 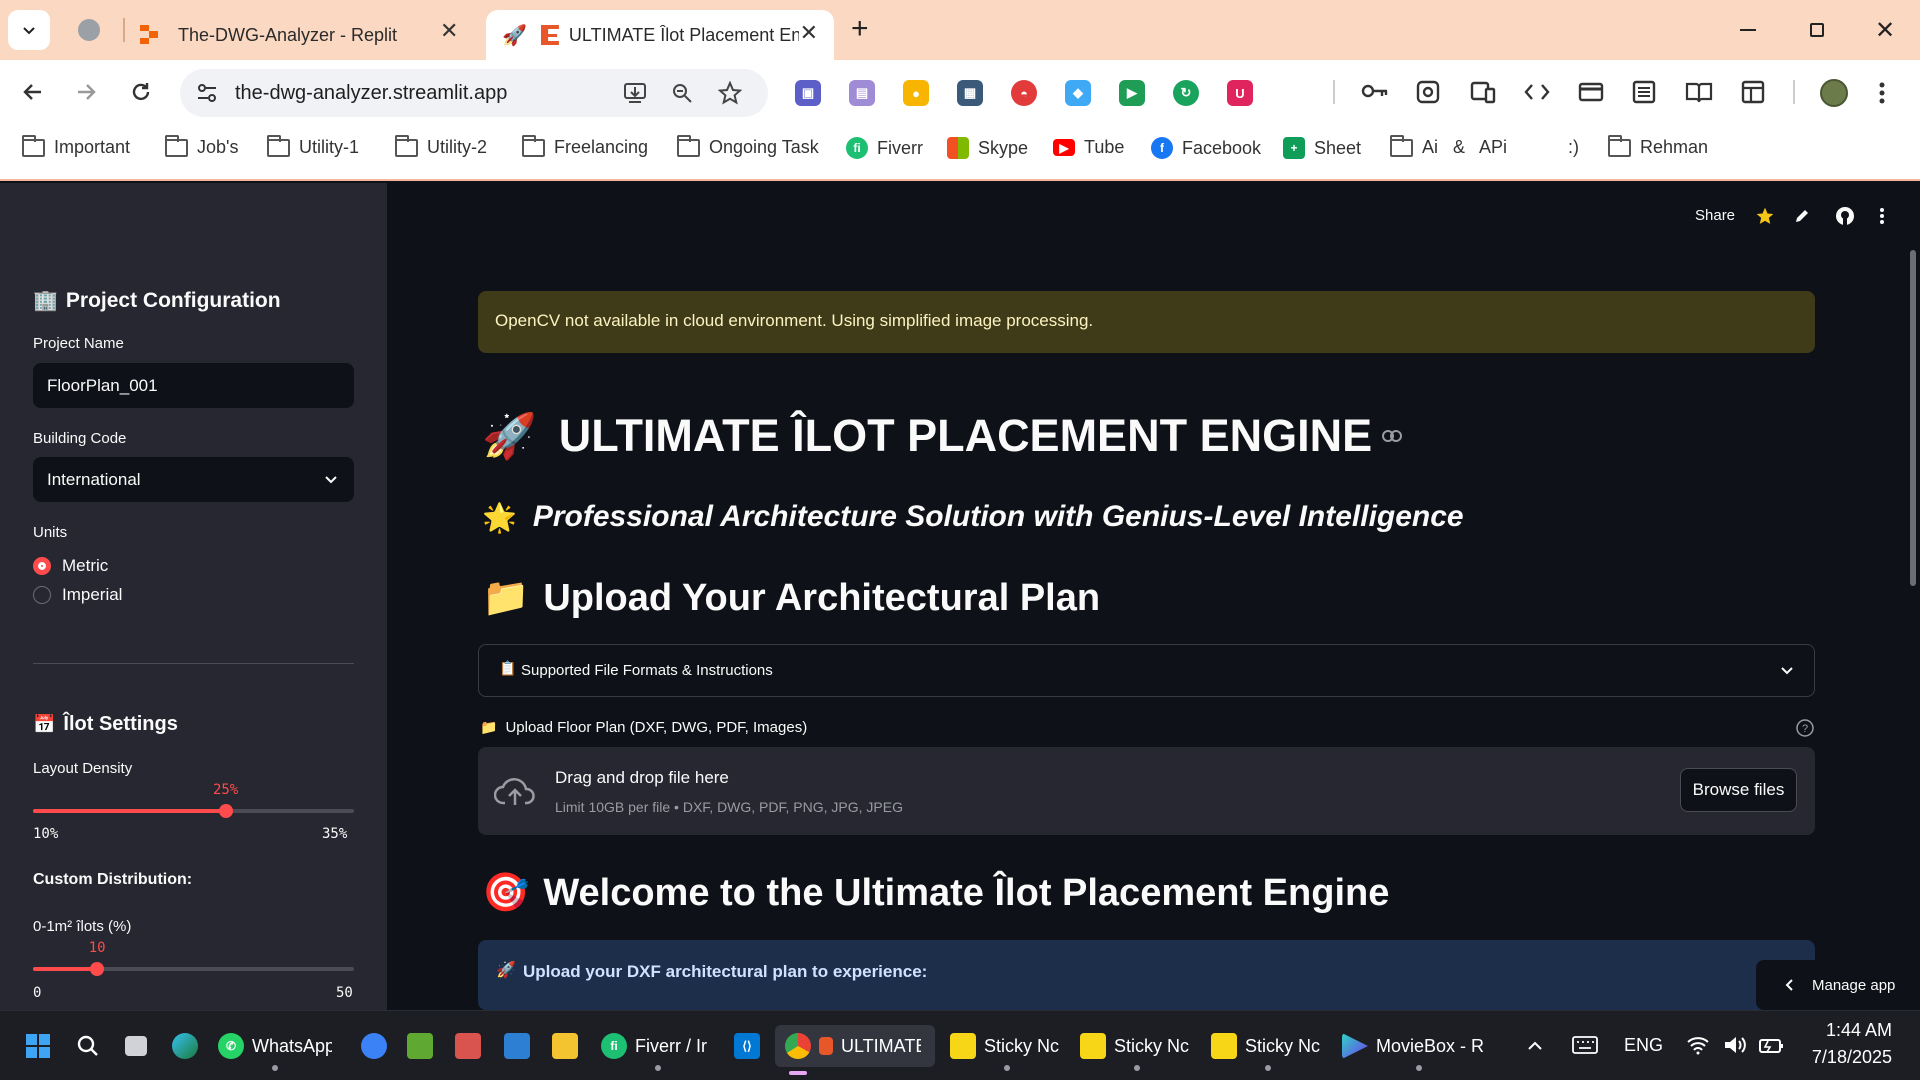 I want to click on scrollbar-thumb, so click(x=1913, y=418).